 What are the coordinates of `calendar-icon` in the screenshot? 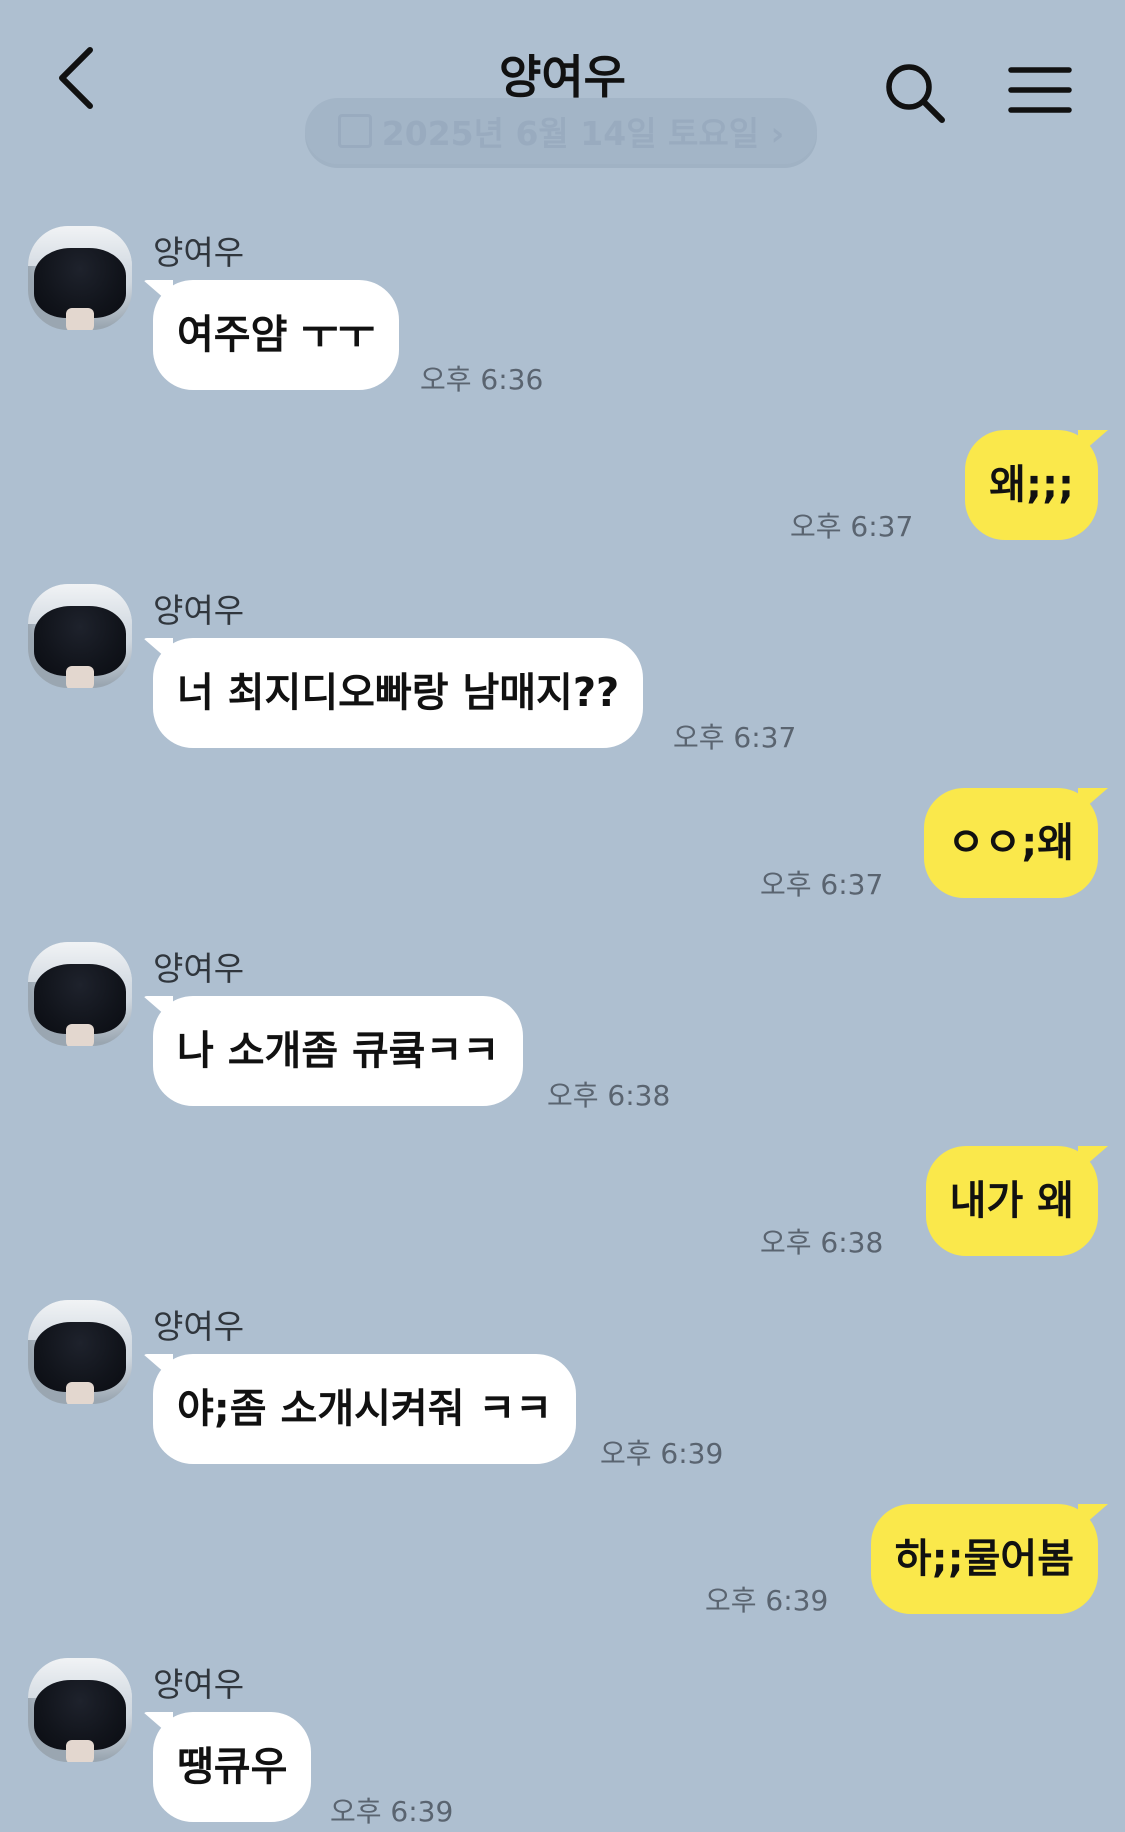 It's located at (354, 131).